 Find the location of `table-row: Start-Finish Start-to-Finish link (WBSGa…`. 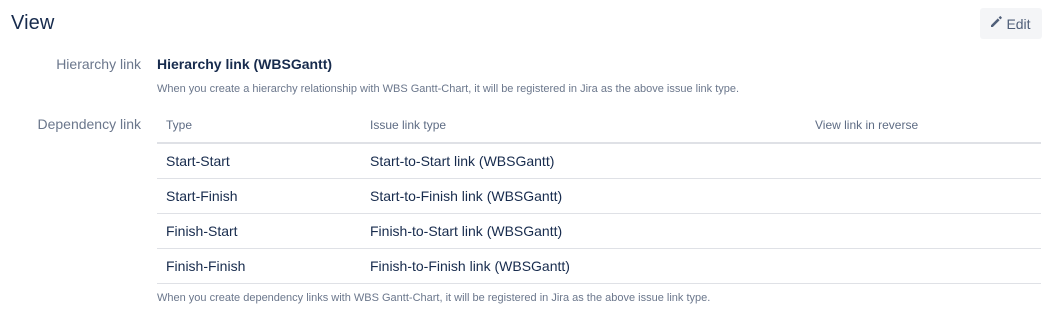

table-row: Start-Finish Start-to-Finish link (WBSGa… is located at coordinates (599, 196).